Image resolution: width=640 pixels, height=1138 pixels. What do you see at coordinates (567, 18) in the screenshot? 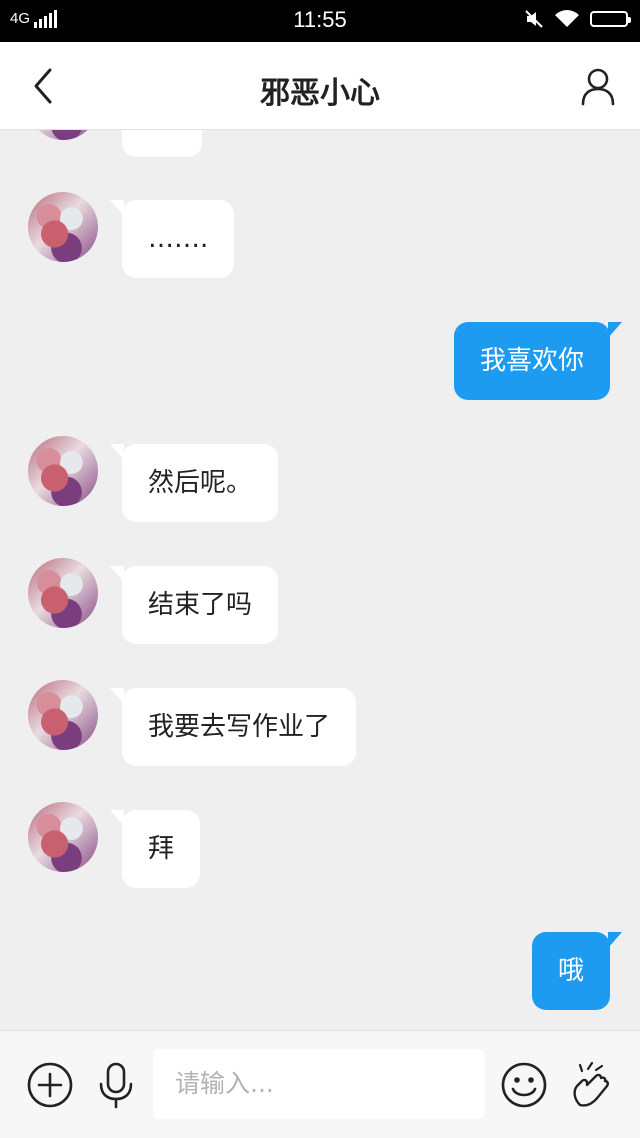
I see `wifi-icon` at bounding box center [567, 18].